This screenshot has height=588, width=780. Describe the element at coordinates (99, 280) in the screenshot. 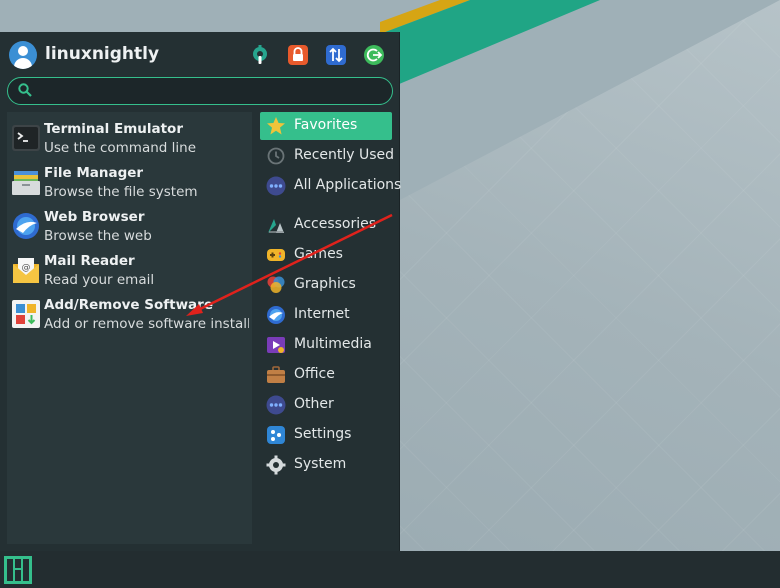

I see `app-description: Read your email` at that location.